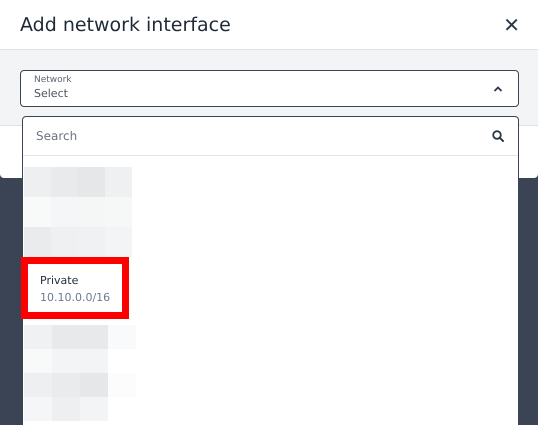 The height and width of the screenshot is (425, 538). Describe the element at coordinates (269, 88) in the screenshot. I see `network-select: Network Select` at that location.